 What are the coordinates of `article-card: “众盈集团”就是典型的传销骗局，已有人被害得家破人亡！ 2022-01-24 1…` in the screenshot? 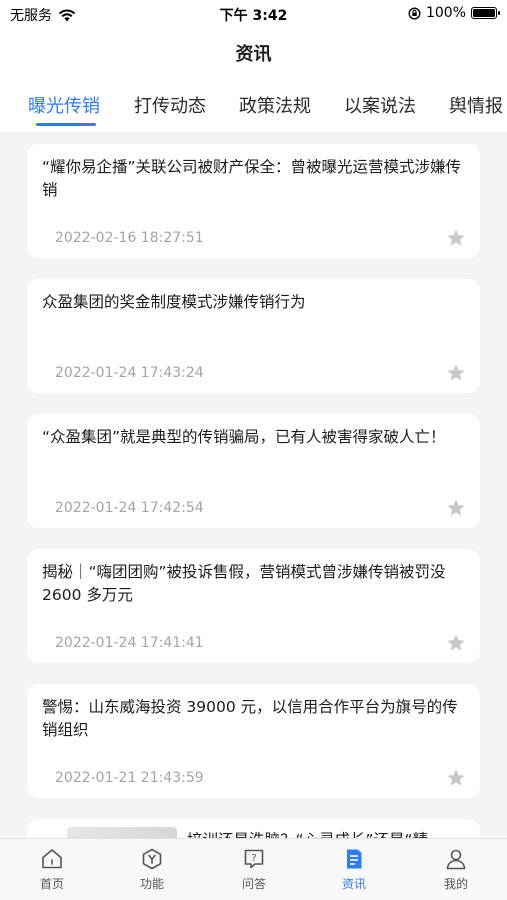 It's located at (253, 471).